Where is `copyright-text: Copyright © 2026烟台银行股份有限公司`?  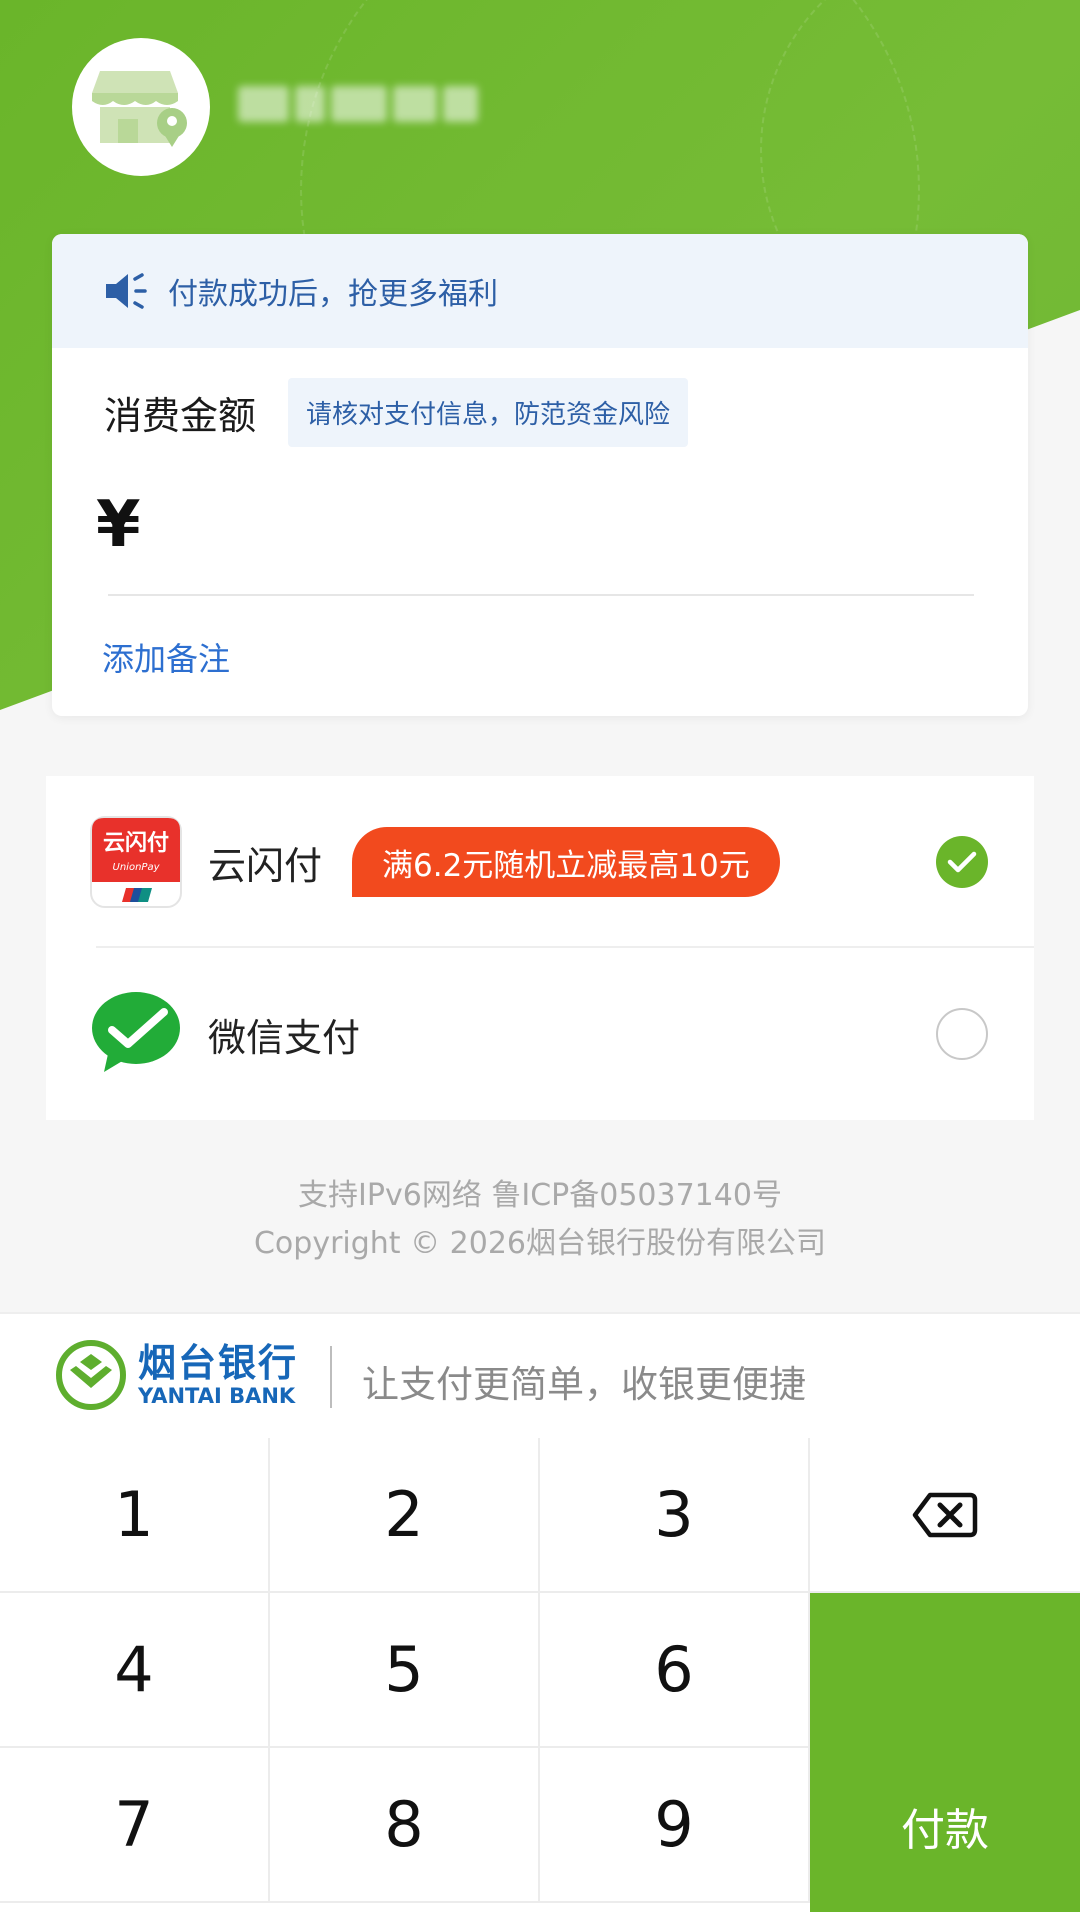 copyright-text: Copyright © 2026烟台银行股份有限公司 is located at coordinates (539, 1243).